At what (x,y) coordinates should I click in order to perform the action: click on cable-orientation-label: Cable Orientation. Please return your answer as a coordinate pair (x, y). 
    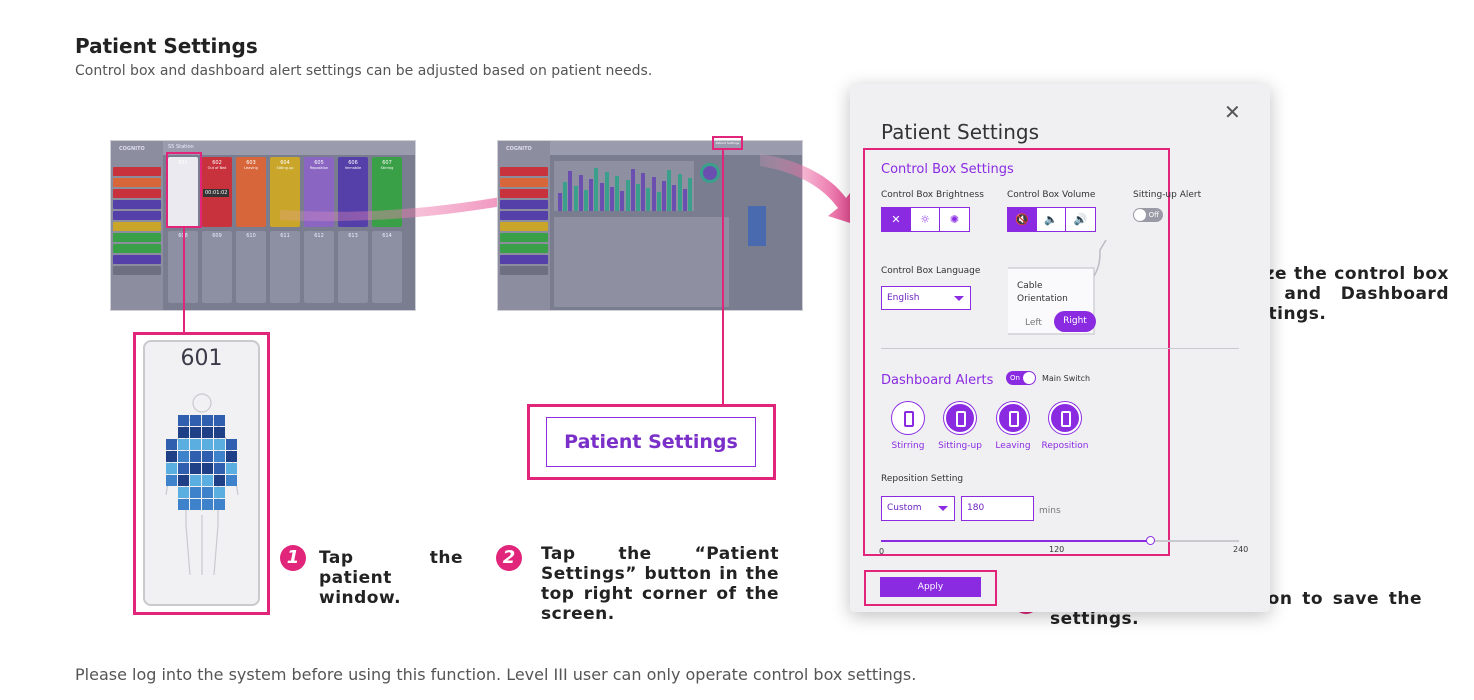
    Looking at the image, I should click on (1042, 292).